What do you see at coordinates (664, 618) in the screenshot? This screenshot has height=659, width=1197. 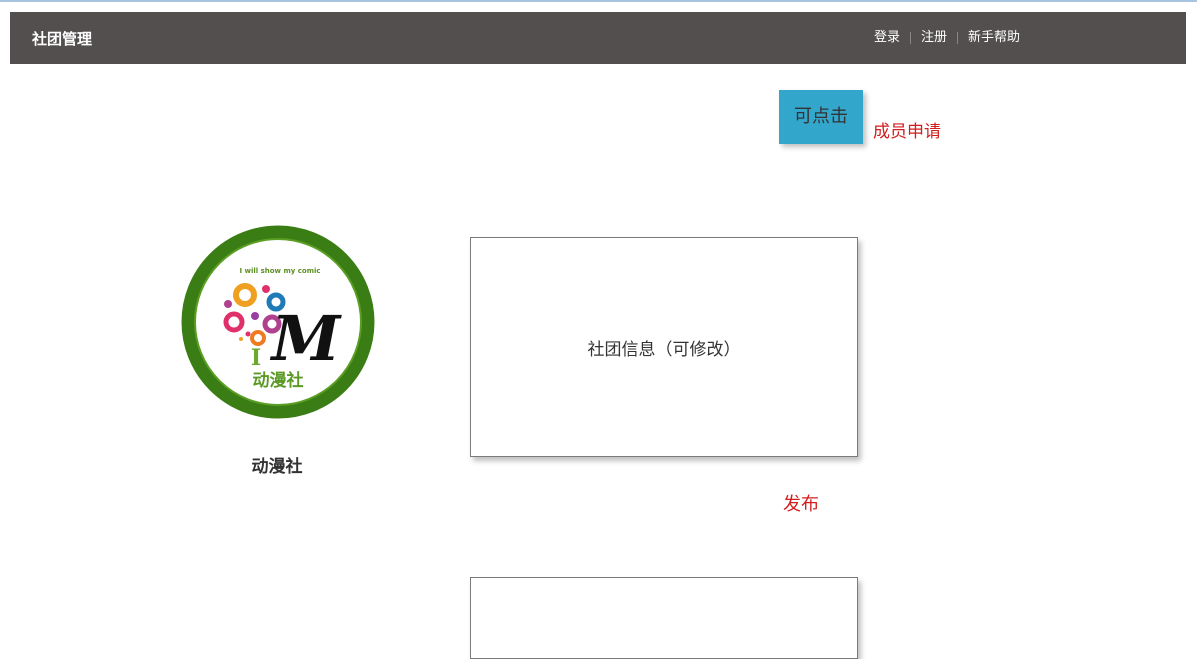 I see `content-box` at bounding box center [664, 618].